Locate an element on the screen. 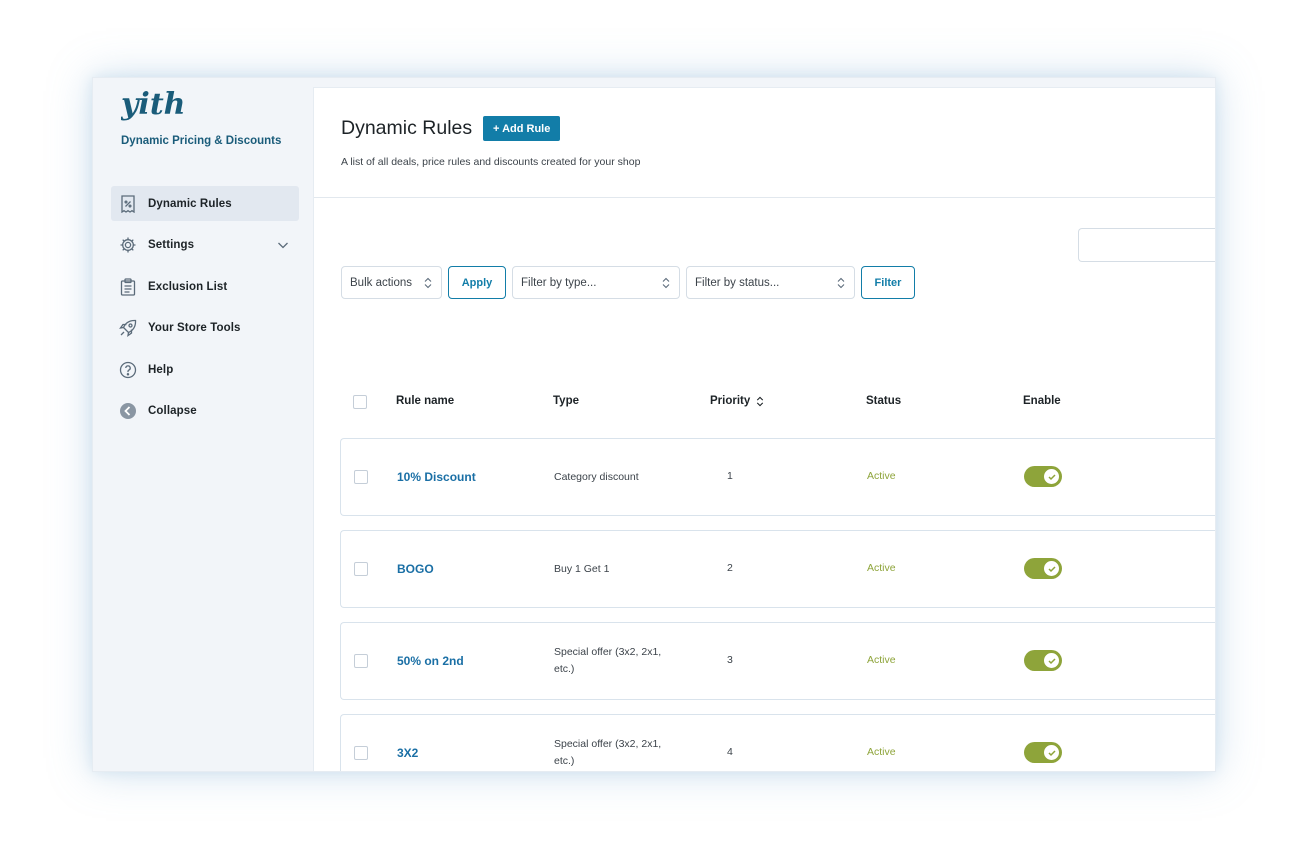 Image resolution: width=1300 pixels, height=867 pixels. table-row: BOGO Buy 1 Get 1 2 Active is located at coordinates (777, 569).